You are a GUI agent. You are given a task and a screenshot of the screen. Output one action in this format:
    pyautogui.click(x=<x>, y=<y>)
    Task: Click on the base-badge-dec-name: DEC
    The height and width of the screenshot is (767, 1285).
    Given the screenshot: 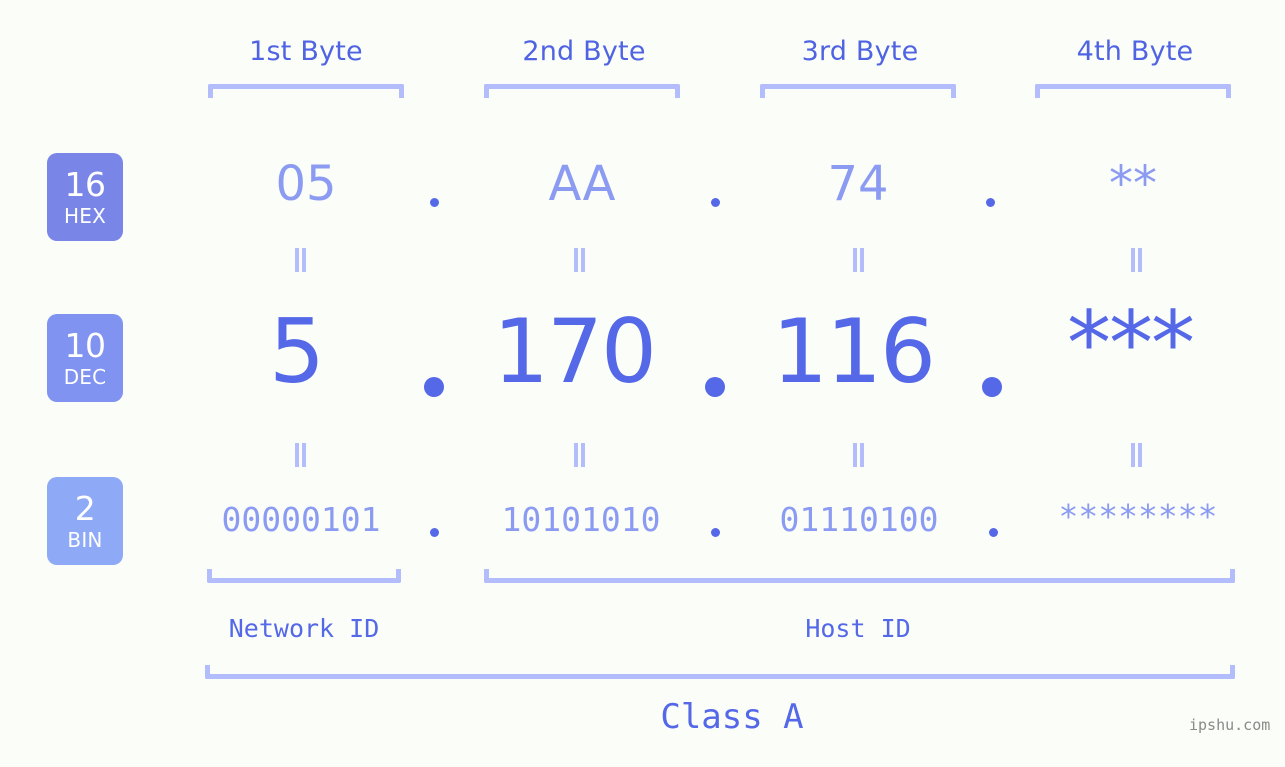 What is the action you would take?
    pyautogui.click(x=85, y=377)
    